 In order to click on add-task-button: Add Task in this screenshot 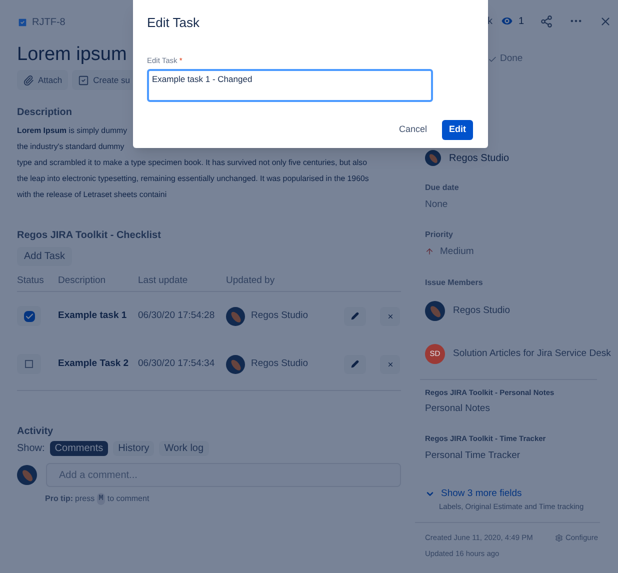, I will do `click(44, 256)`.